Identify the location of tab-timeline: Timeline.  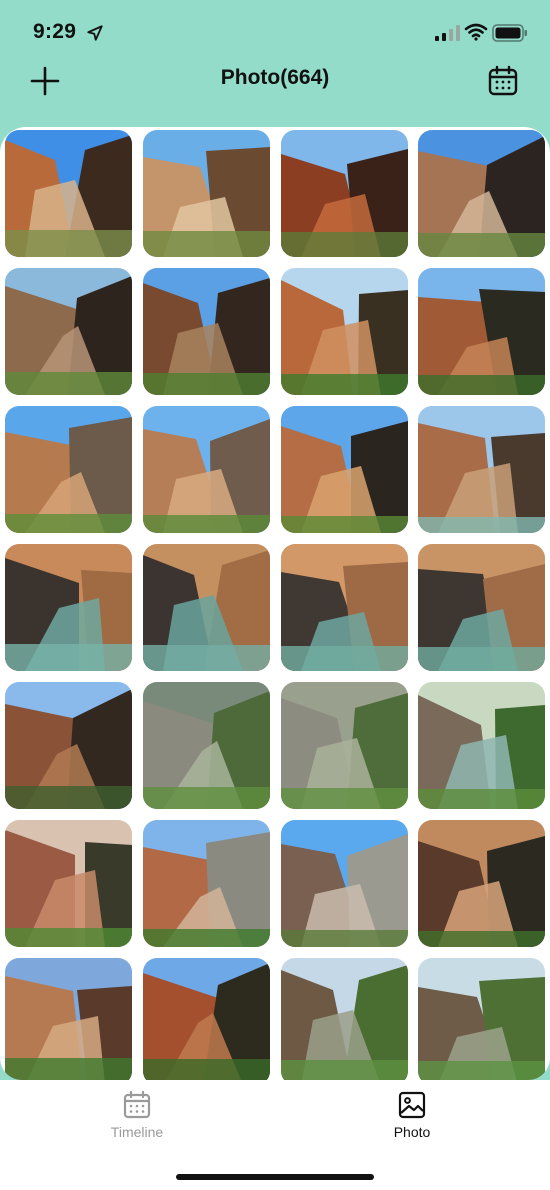
(137, 1115).